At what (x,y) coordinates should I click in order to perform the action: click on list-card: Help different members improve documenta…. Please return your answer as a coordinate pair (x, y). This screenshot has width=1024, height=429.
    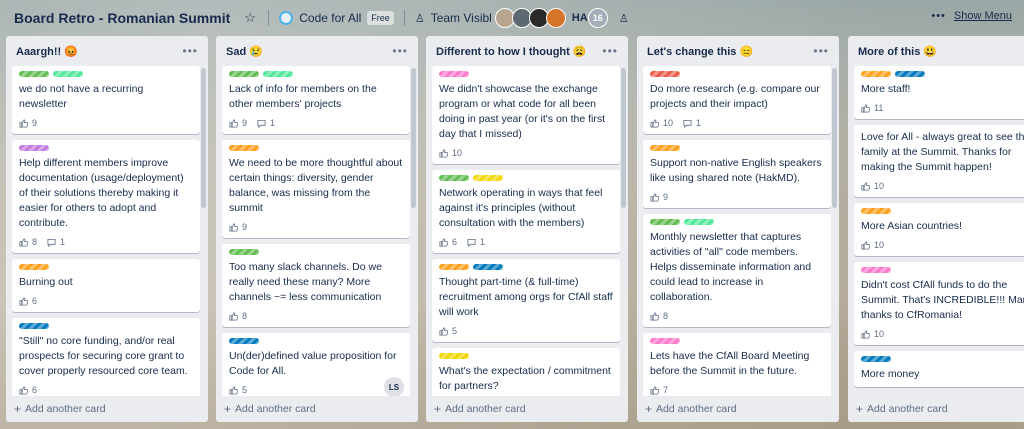
    Looking at the image, I should click on (106, 196).